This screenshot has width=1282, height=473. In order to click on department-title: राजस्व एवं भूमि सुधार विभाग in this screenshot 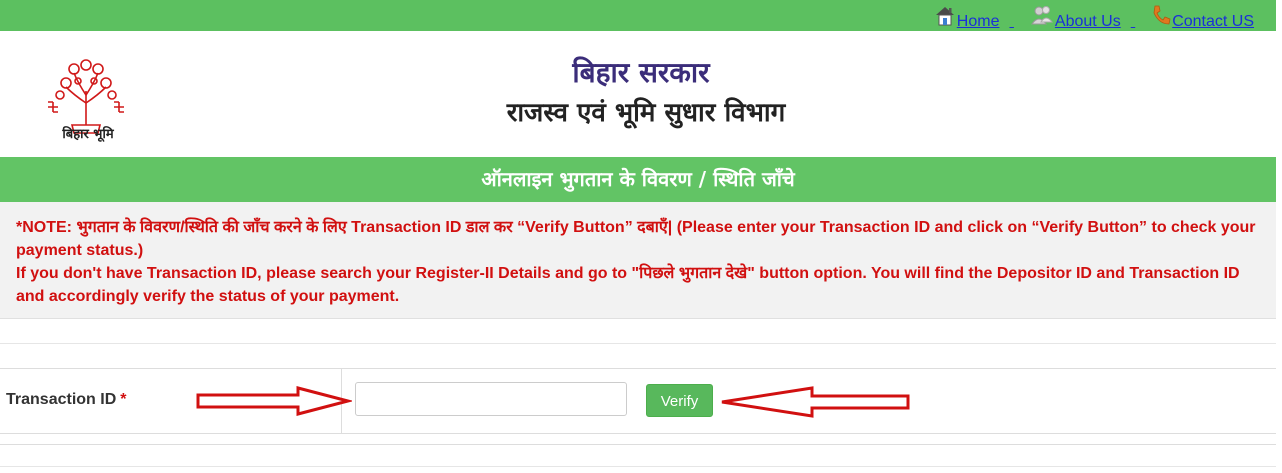, I will do `click(646, 113)`.